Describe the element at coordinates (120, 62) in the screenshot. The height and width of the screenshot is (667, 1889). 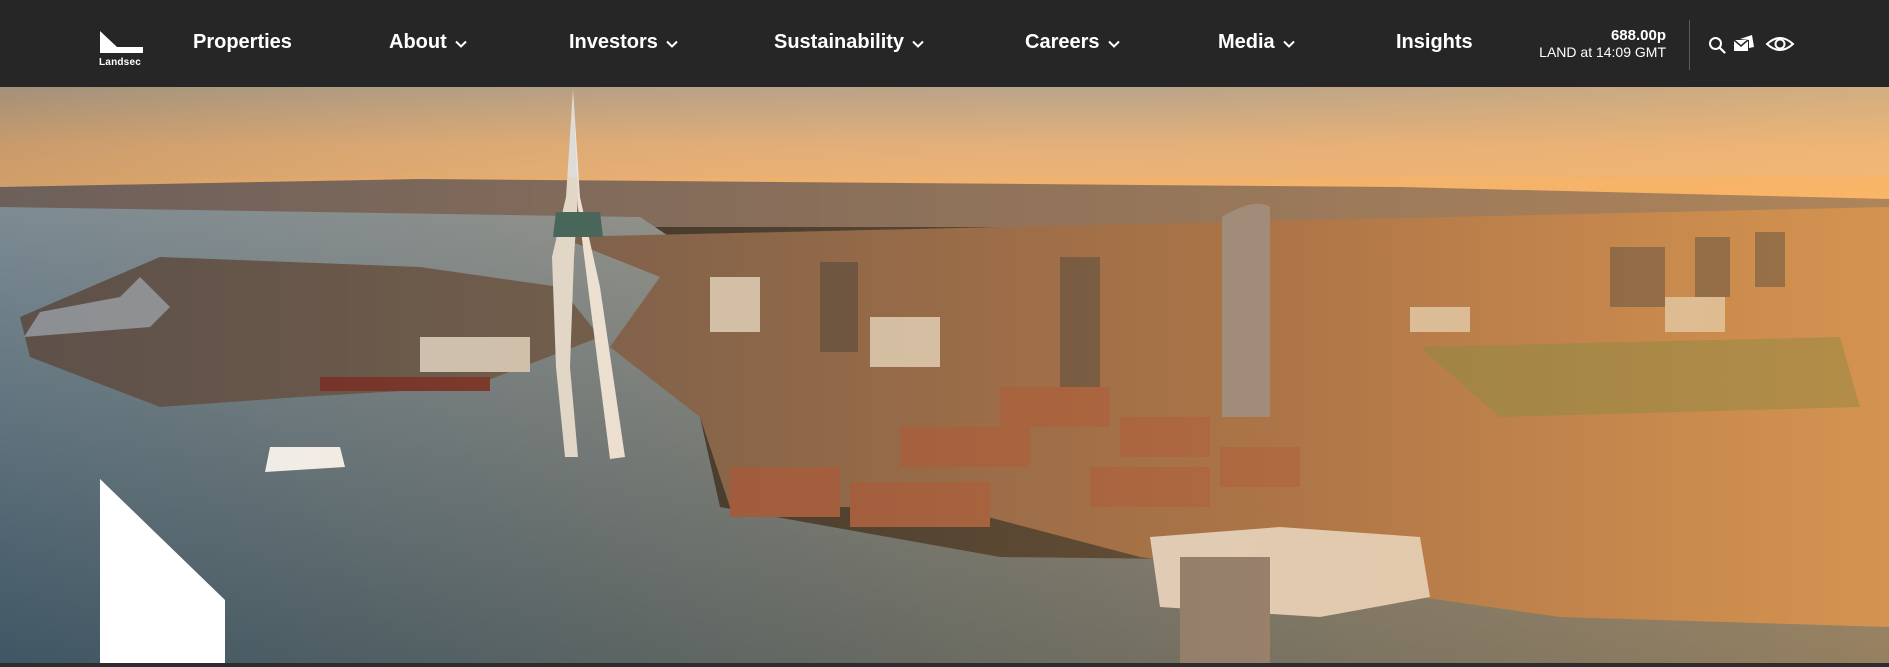
I see `logo-wordmark: Landsec` at that location.